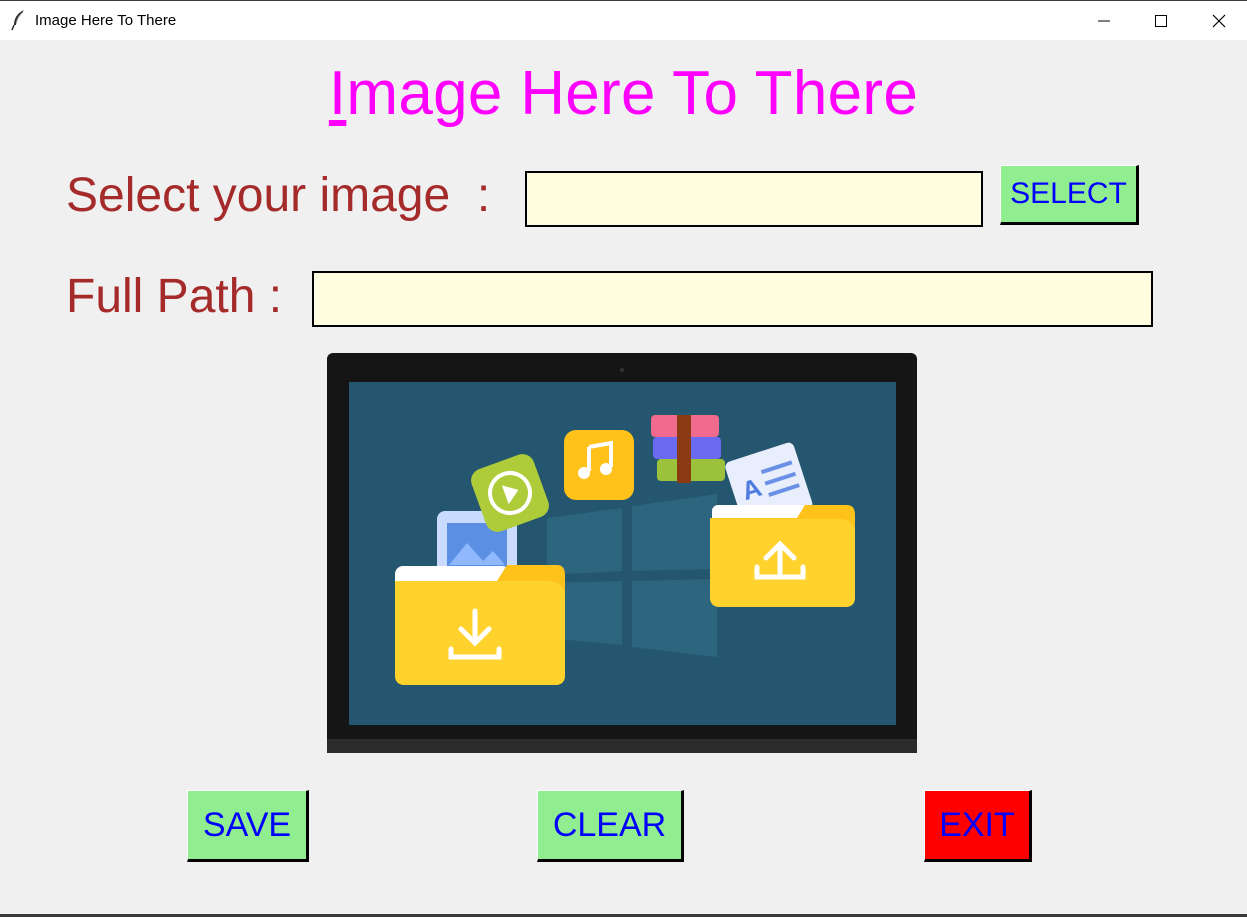 The width and height of the screenshot is (1247, 917). Describe the element at coordinates (248, 826) in the screenshot. I see `save-button: SAVE` at that location.